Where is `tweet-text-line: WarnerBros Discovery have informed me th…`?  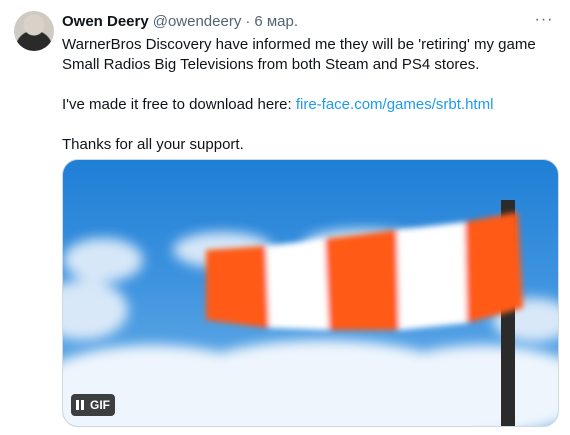 tweet-text-line: WarnerBros Discovery have informed me th… is located at coordinates (299, 54).